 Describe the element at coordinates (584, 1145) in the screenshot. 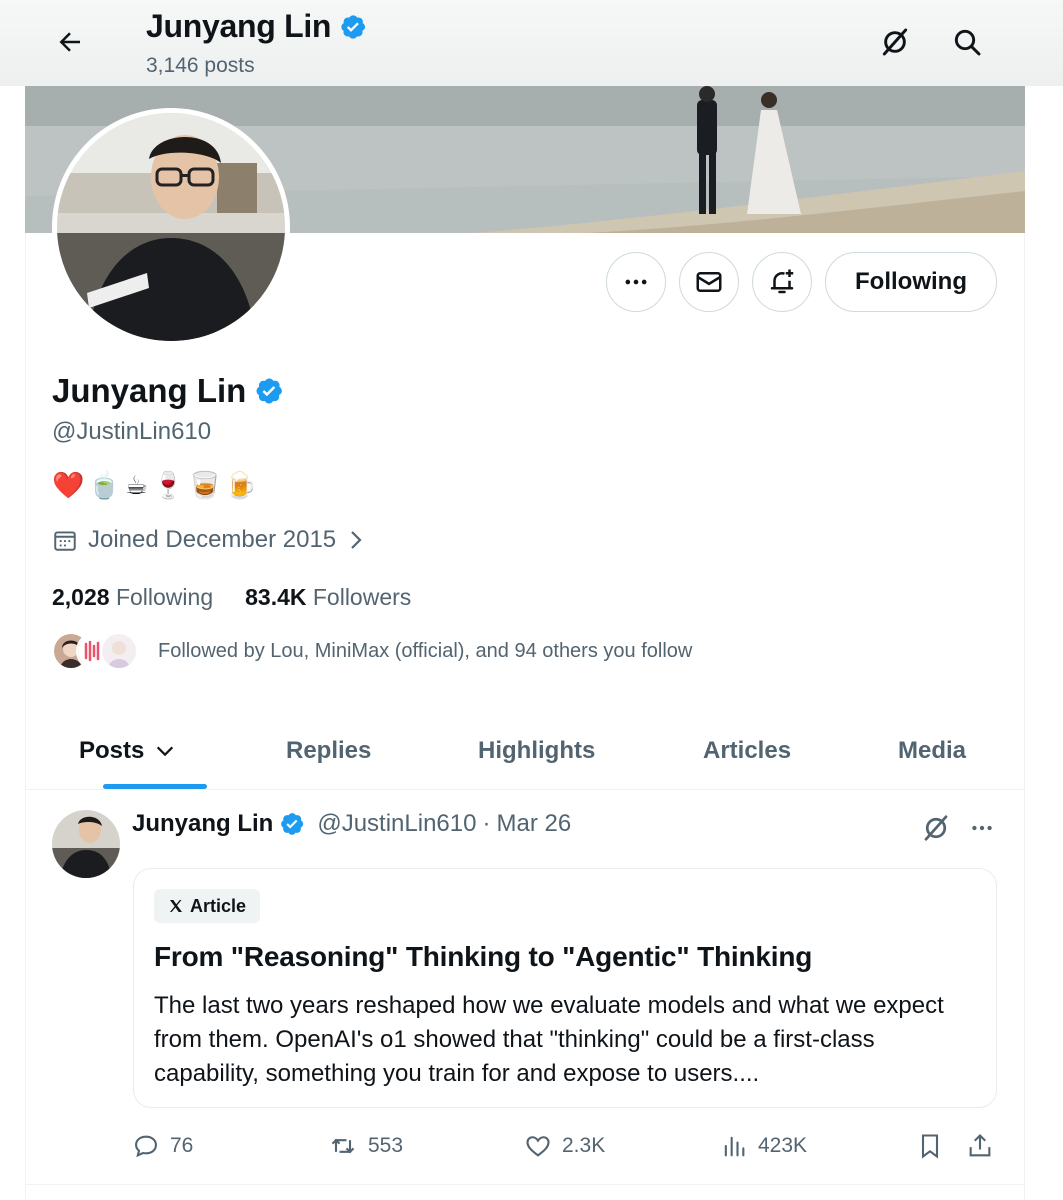

I see `like-count: 2.3K` at that location.